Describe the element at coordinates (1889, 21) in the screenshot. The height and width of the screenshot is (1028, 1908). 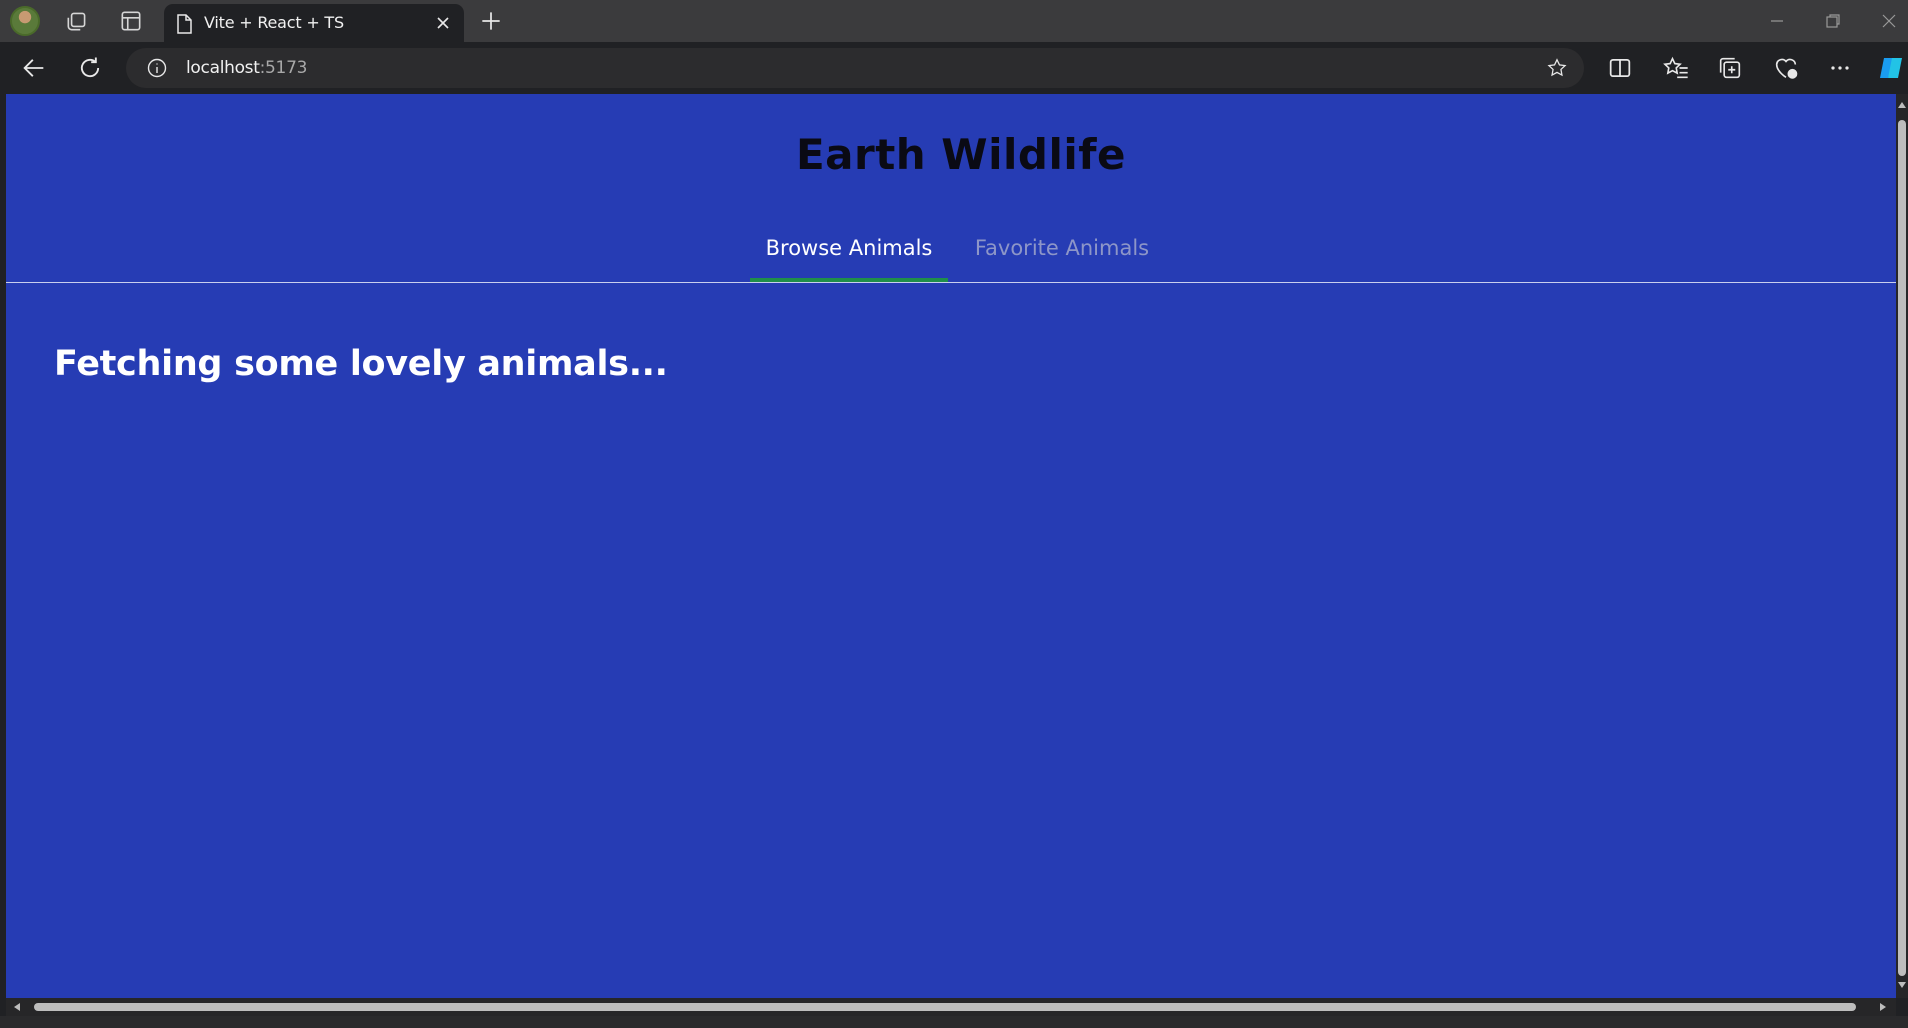
I see `close-window-icon` at that location.